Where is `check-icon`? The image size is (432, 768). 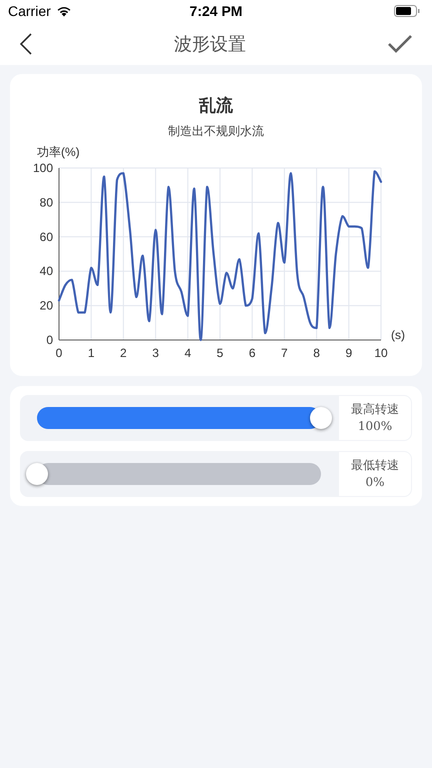 check-icon is located at coordinates (400, 43).